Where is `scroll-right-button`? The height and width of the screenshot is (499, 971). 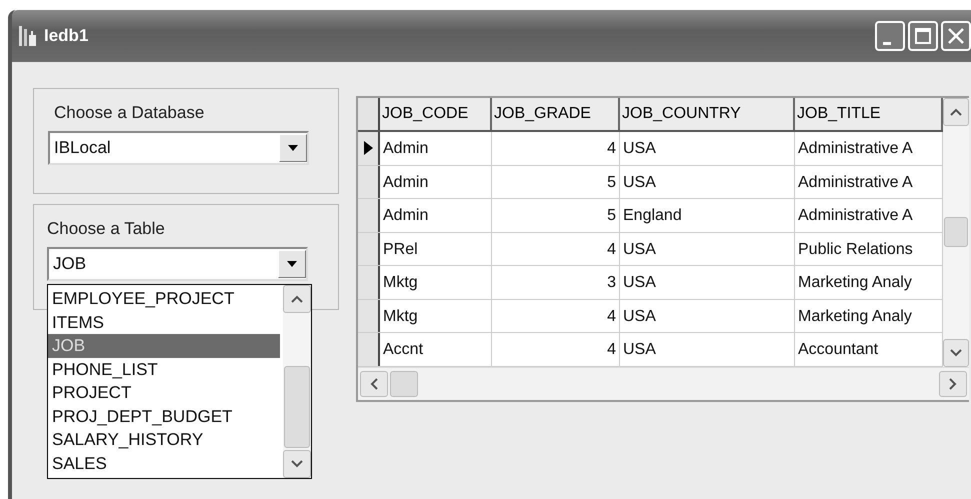 scroll-right-button is located at coordinates (953, 383).